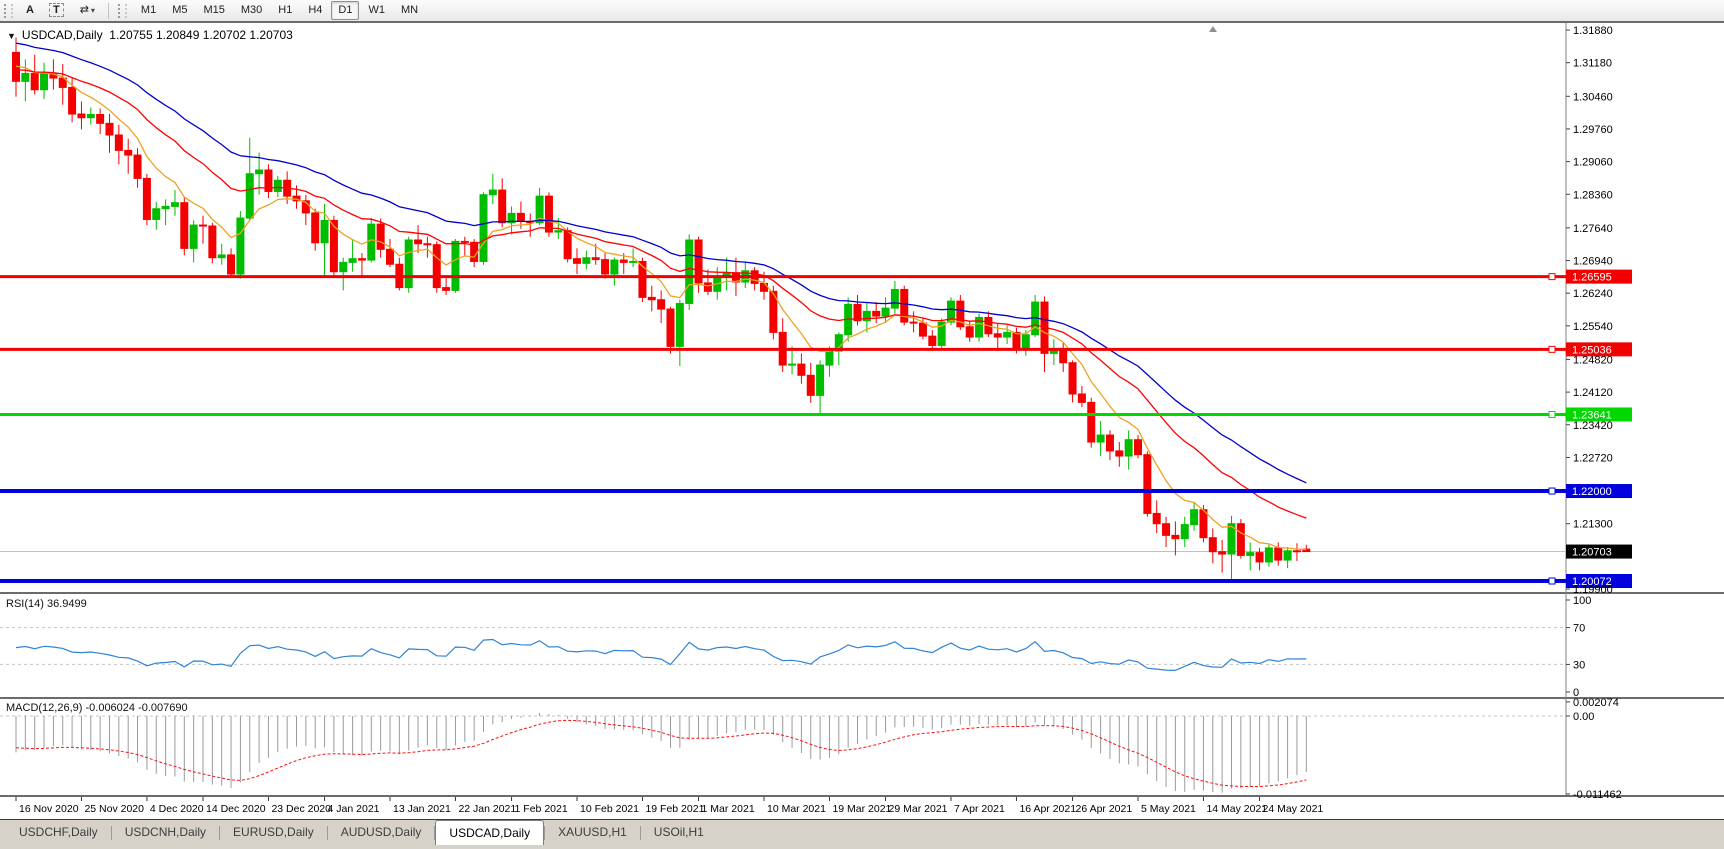  What do you see at coordinates (1593, 163) in the screenshot?
I see `price-axis-label: 1.29060` at bounding box center [1593, 163].